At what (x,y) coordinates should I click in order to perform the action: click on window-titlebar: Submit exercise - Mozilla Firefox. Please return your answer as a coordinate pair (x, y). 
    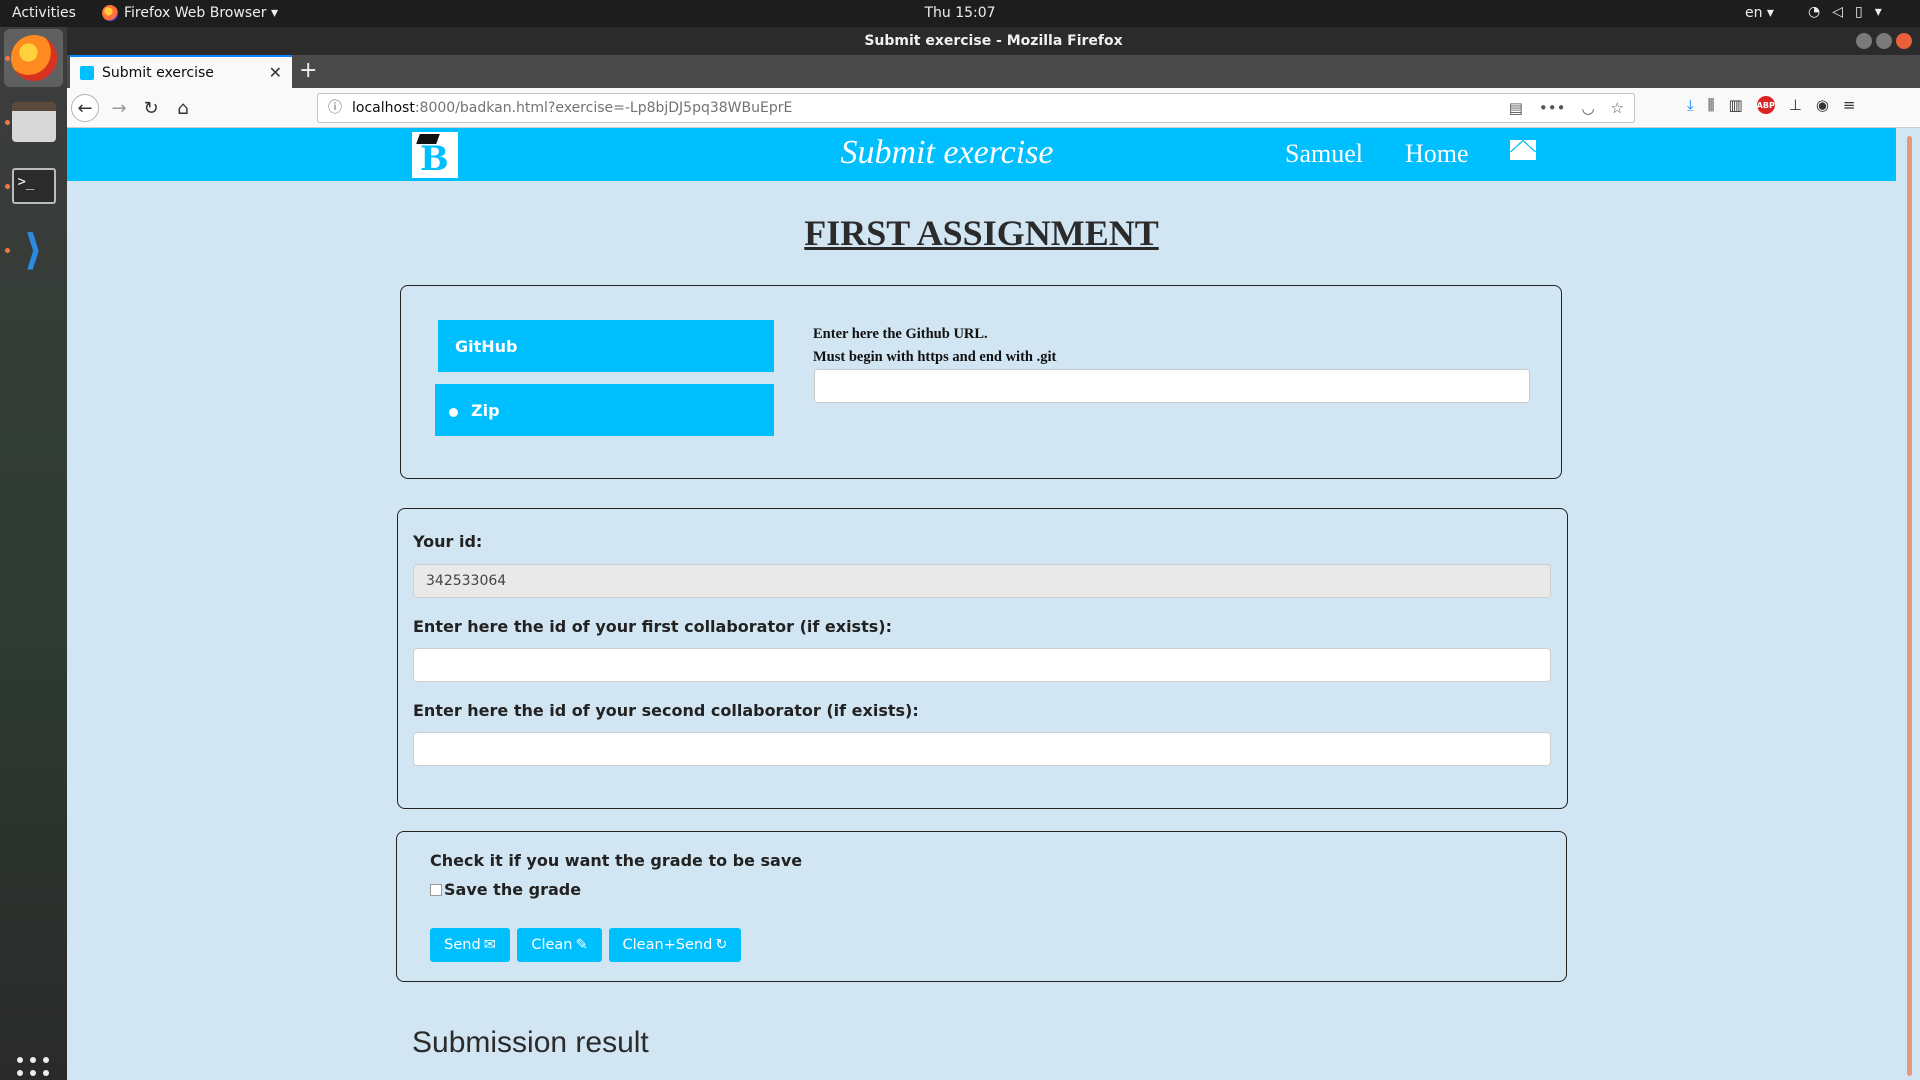
    Looking at the image, I should click on (993, 41).